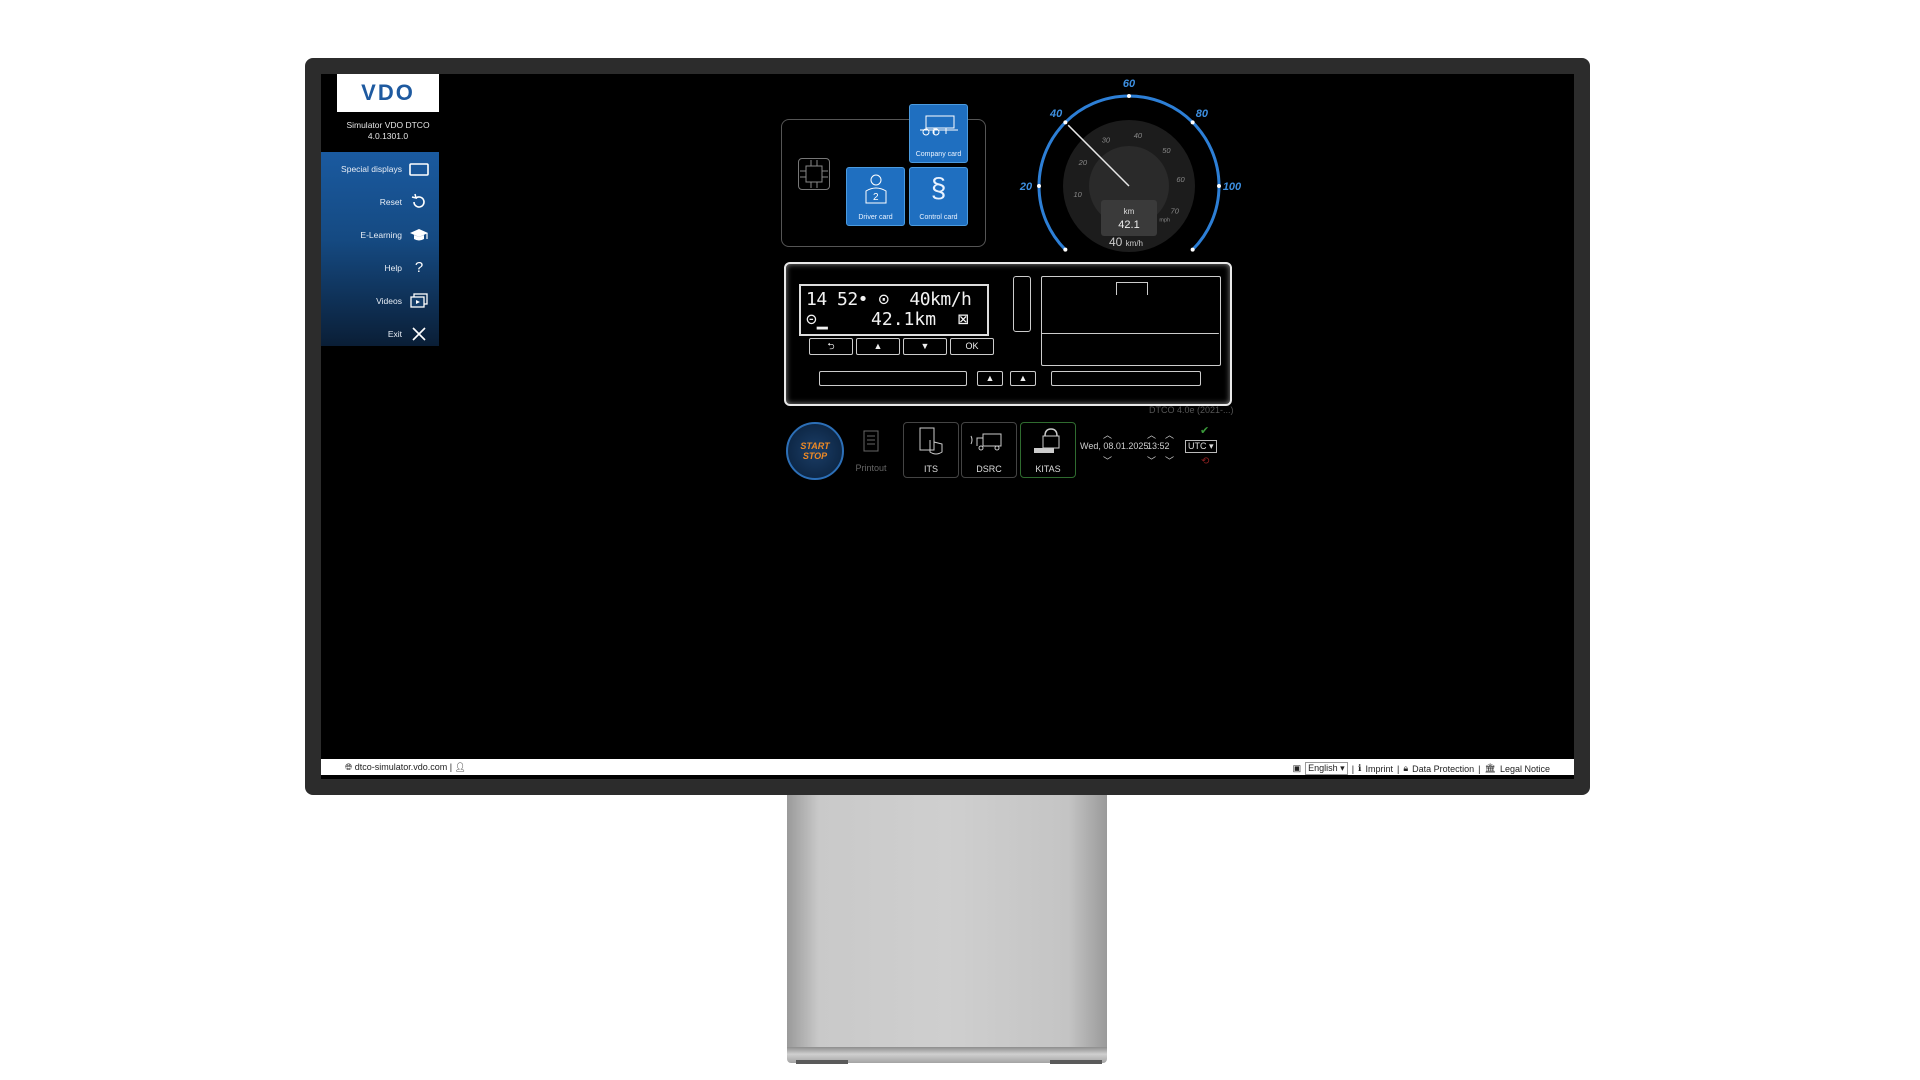 This screenshot has width=1920, height=1080. I want to click on language-value: English, so click(1323, 768).